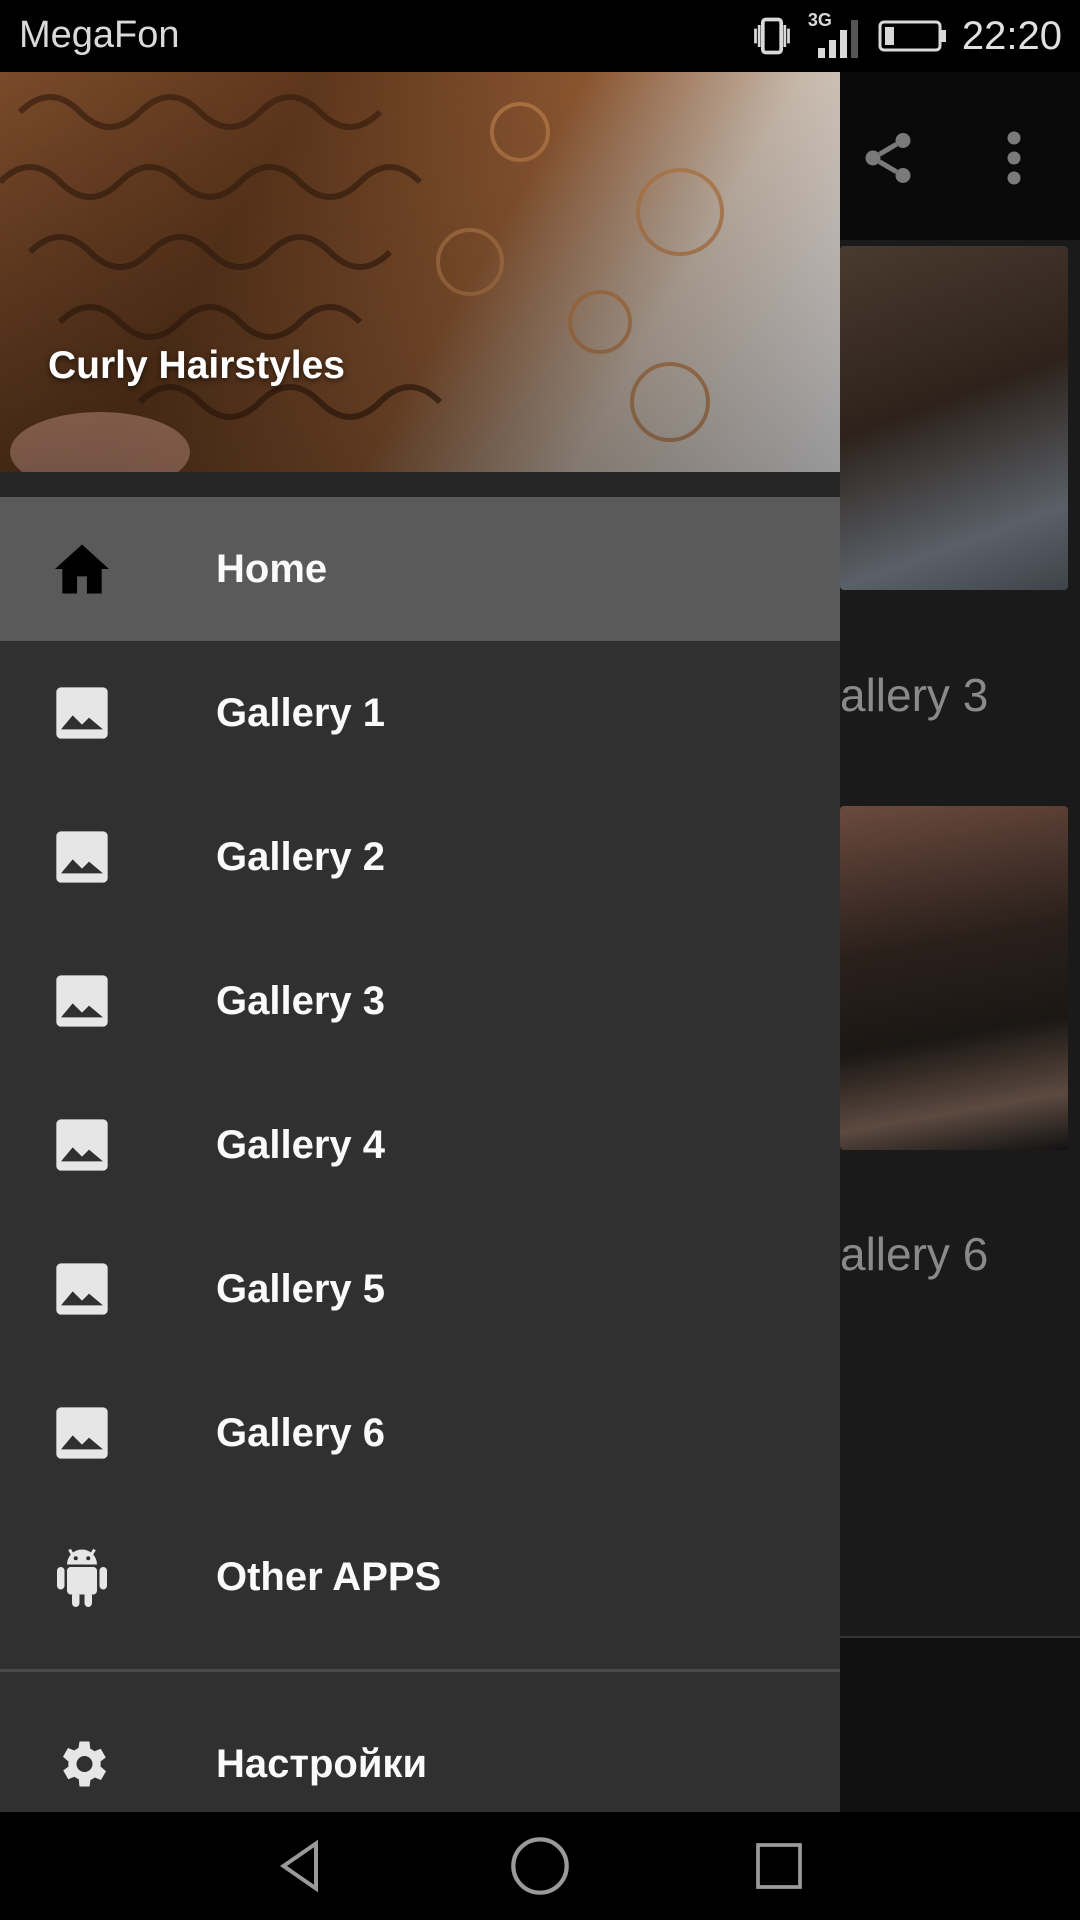  I want to click on nav-item-gallery-2: Gallery 2, so click(420, 857).